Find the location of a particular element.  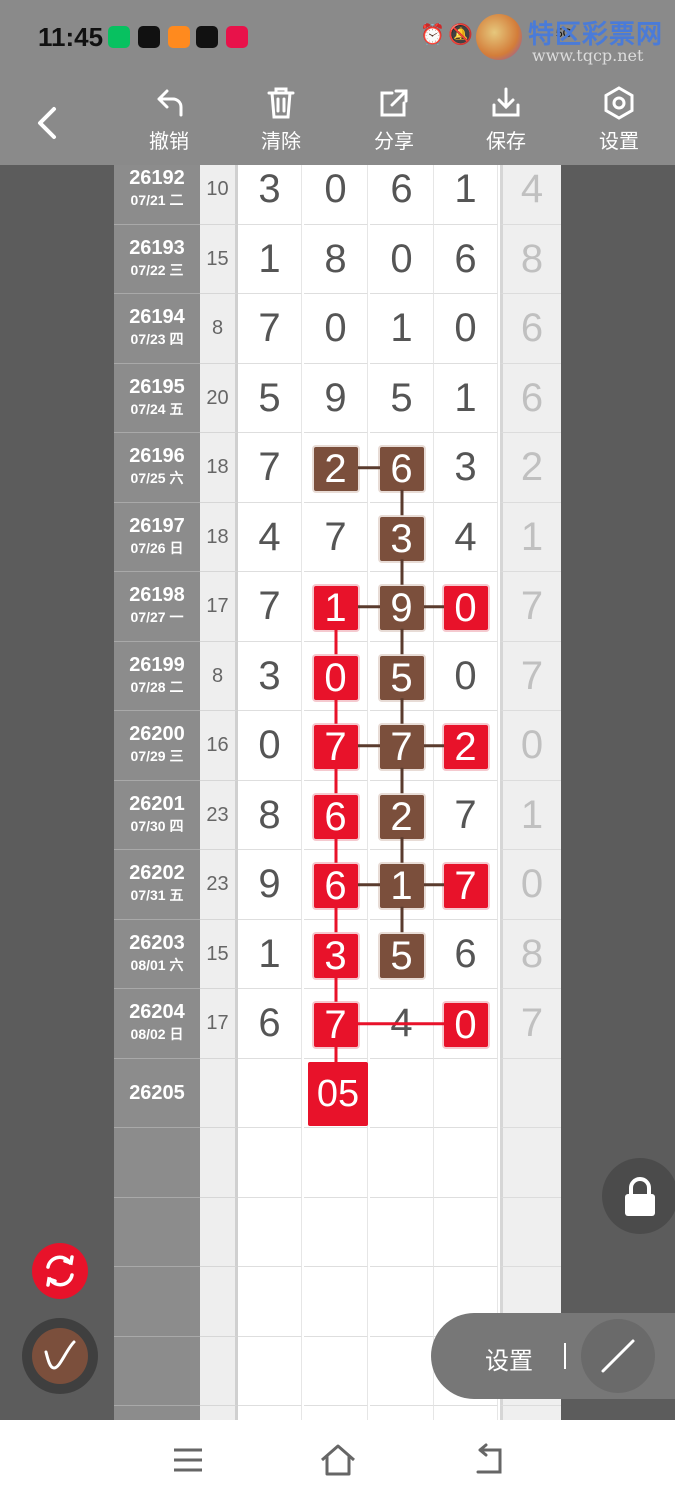

prediction-badge: 05 is located at coordinates (338, 1093).